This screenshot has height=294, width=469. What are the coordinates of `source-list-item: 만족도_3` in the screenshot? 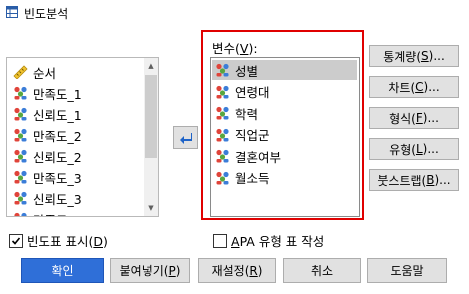 It's located at (83, 177).